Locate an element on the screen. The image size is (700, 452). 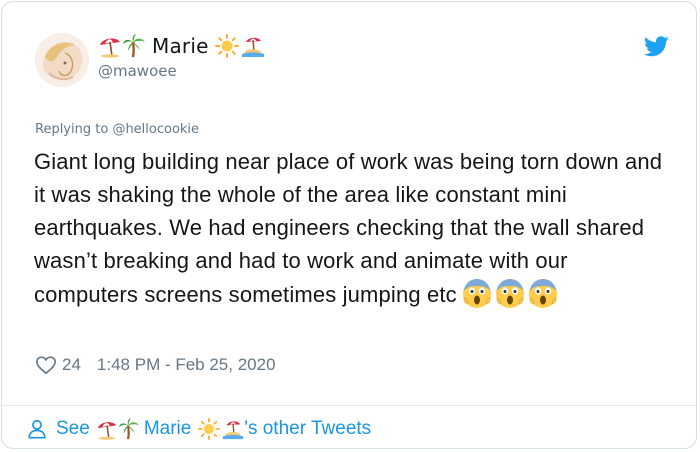
twitter-bird-icon is located at coordinates (656, 46).